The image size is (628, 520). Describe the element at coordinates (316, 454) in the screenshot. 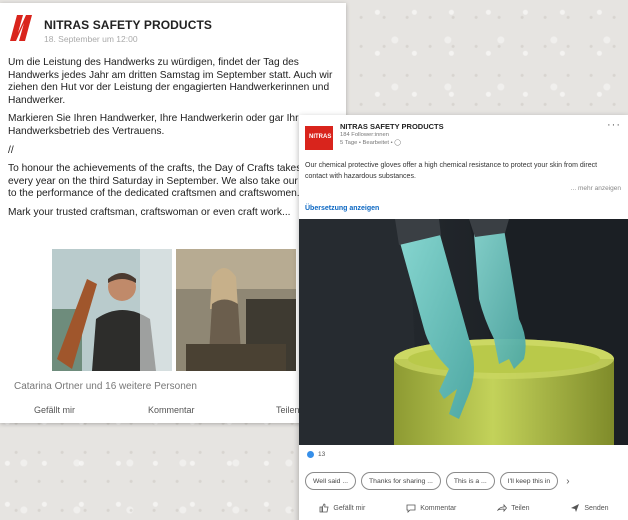

I see `like-count: 13` at that location.